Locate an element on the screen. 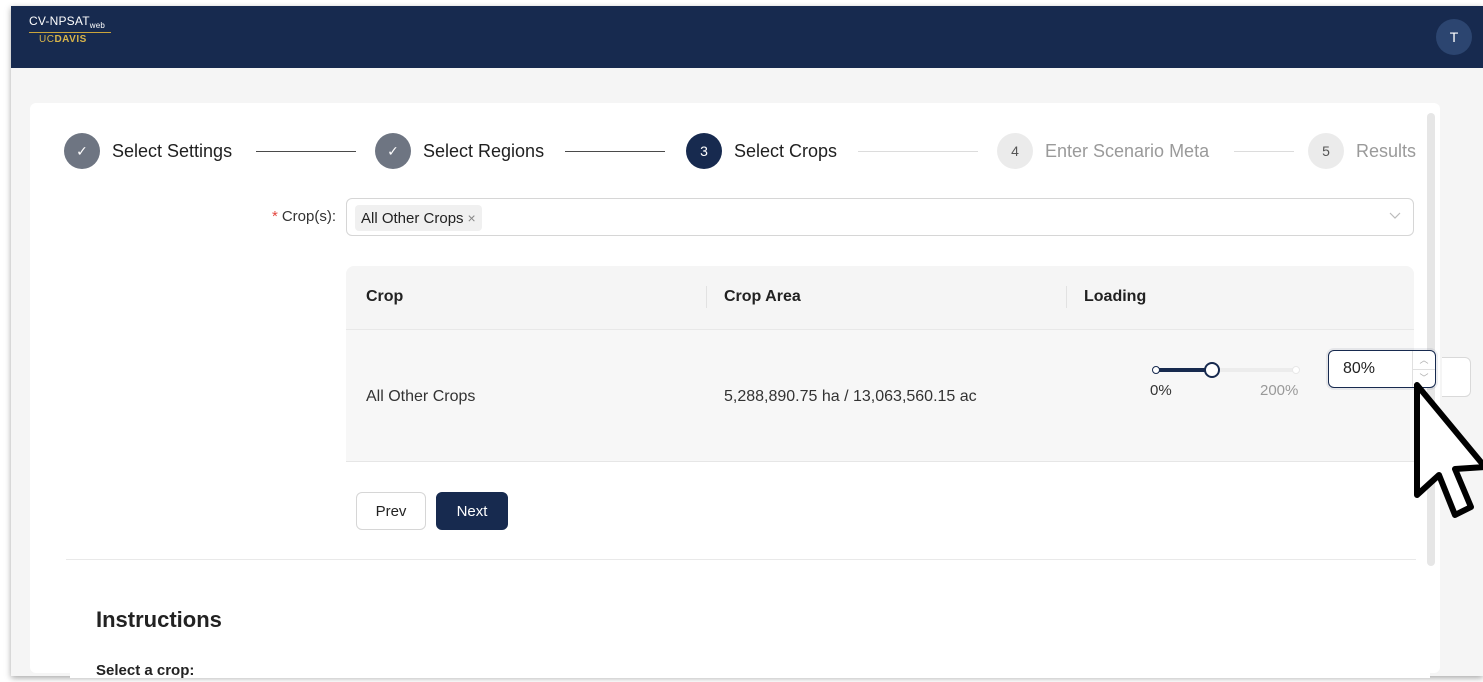  top-navigation-bar: CV-NPSATweb UCDAVIS is located at coordinates (747, 37).